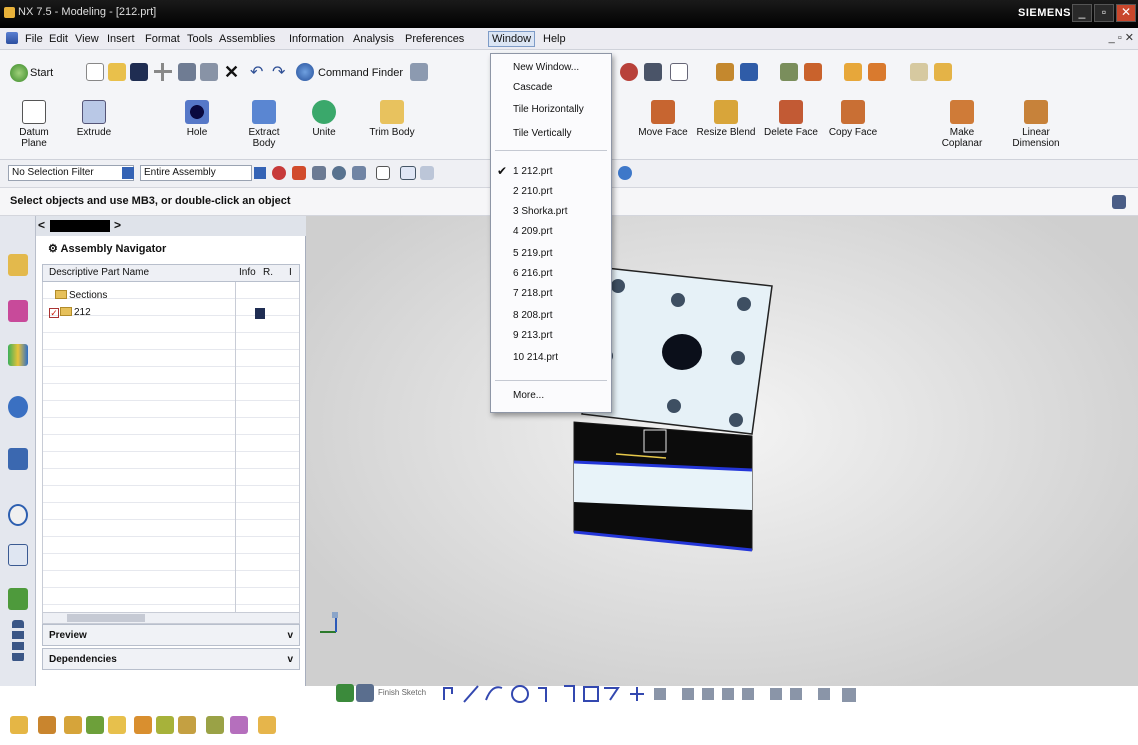  What do you see at coordinates (47, 725) in the screenshot?
I see `zoom-icon` at bounding box center [47, 725].